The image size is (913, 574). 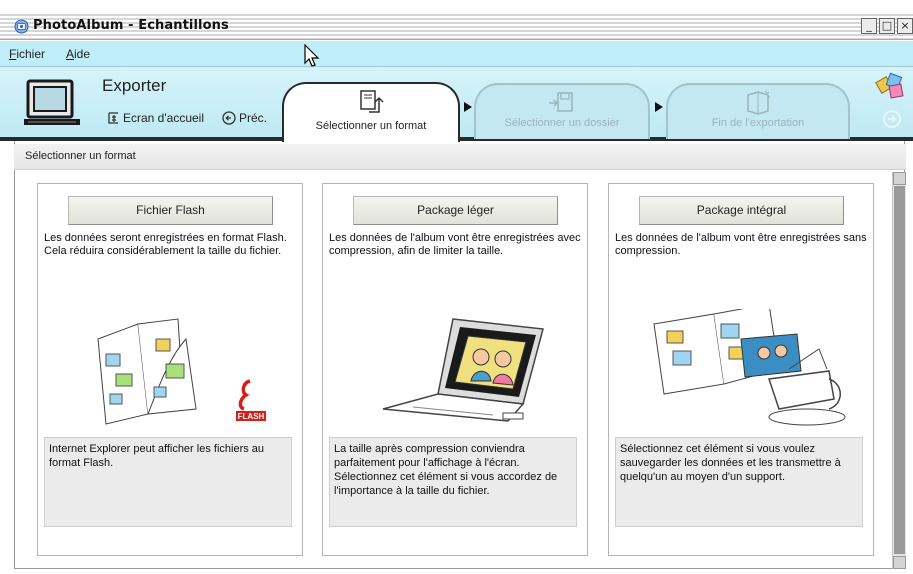 What do you see at coordinates (70, 54) in the screenshot?
I see `menu-aide-accel: A` at bounding box center [70, 54].